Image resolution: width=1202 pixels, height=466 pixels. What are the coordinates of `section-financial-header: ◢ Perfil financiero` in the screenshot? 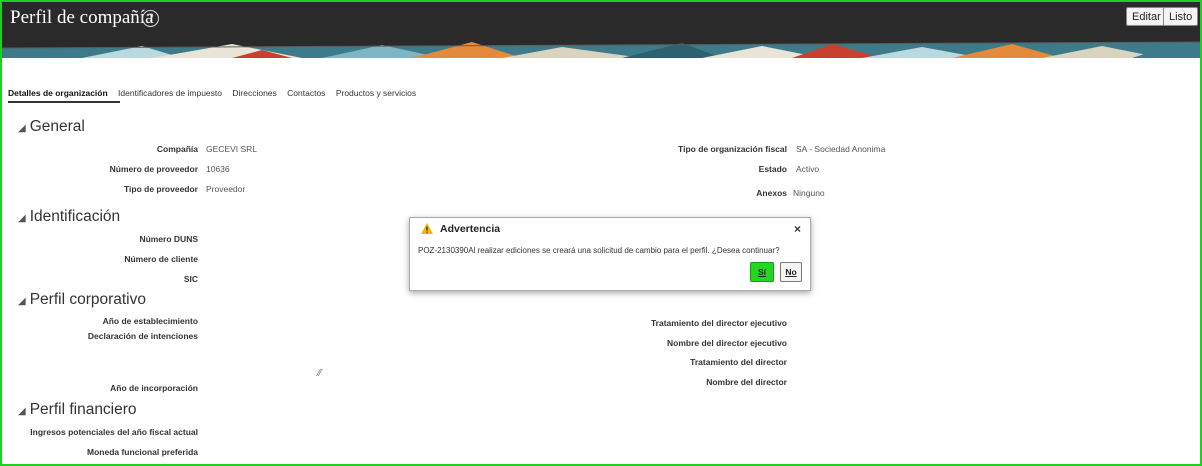 It's located at (77, 410).